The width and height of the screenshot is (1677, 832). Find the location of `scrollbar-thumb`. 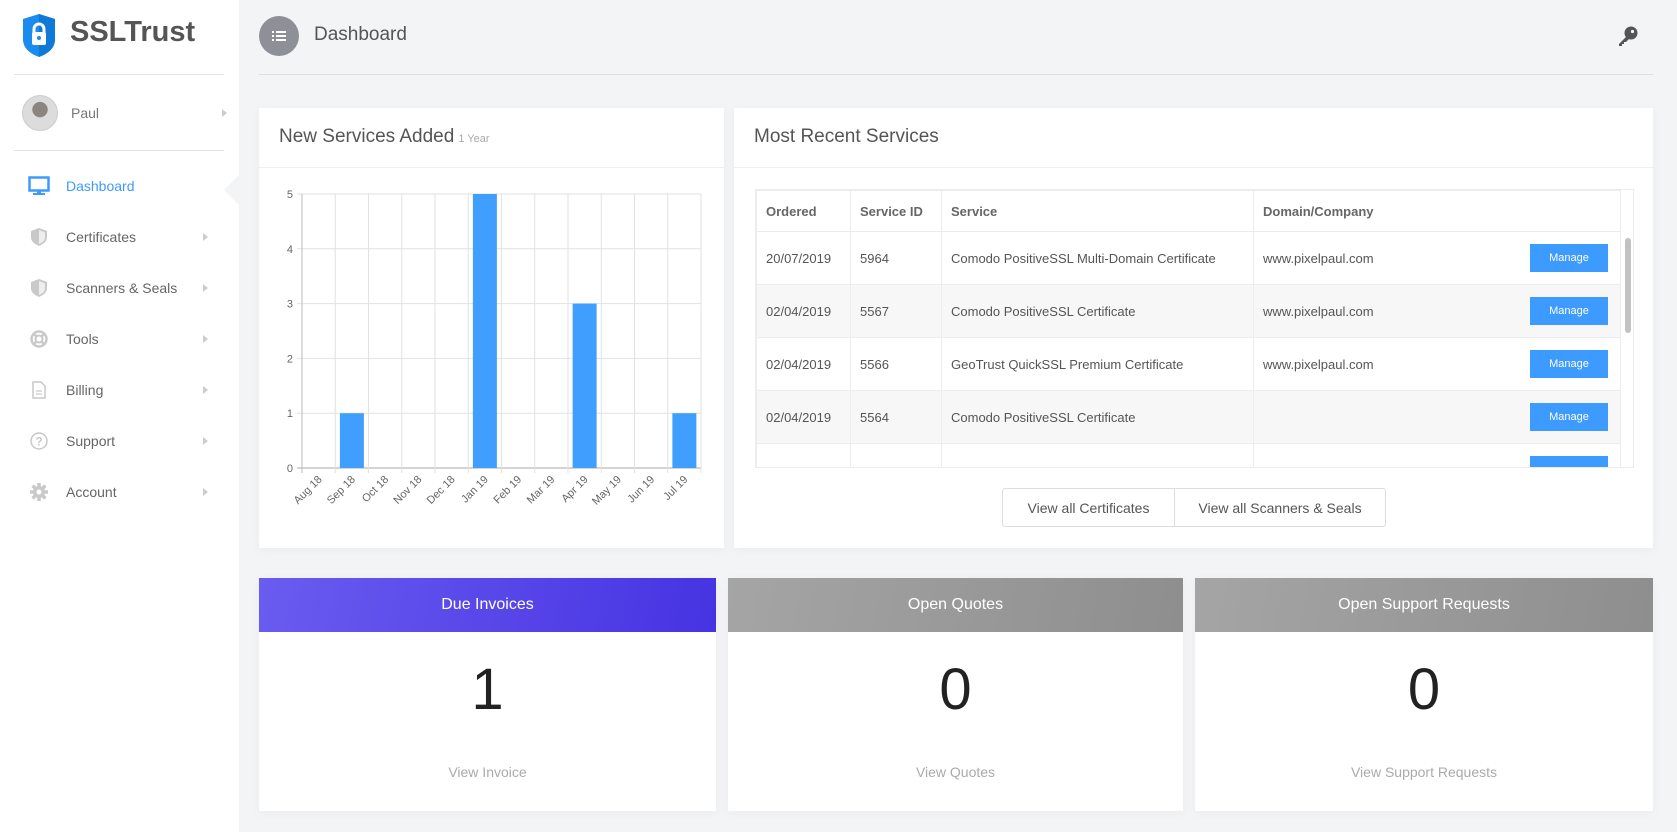

scrollbar-thumb is located at coordinates (1628, 285).